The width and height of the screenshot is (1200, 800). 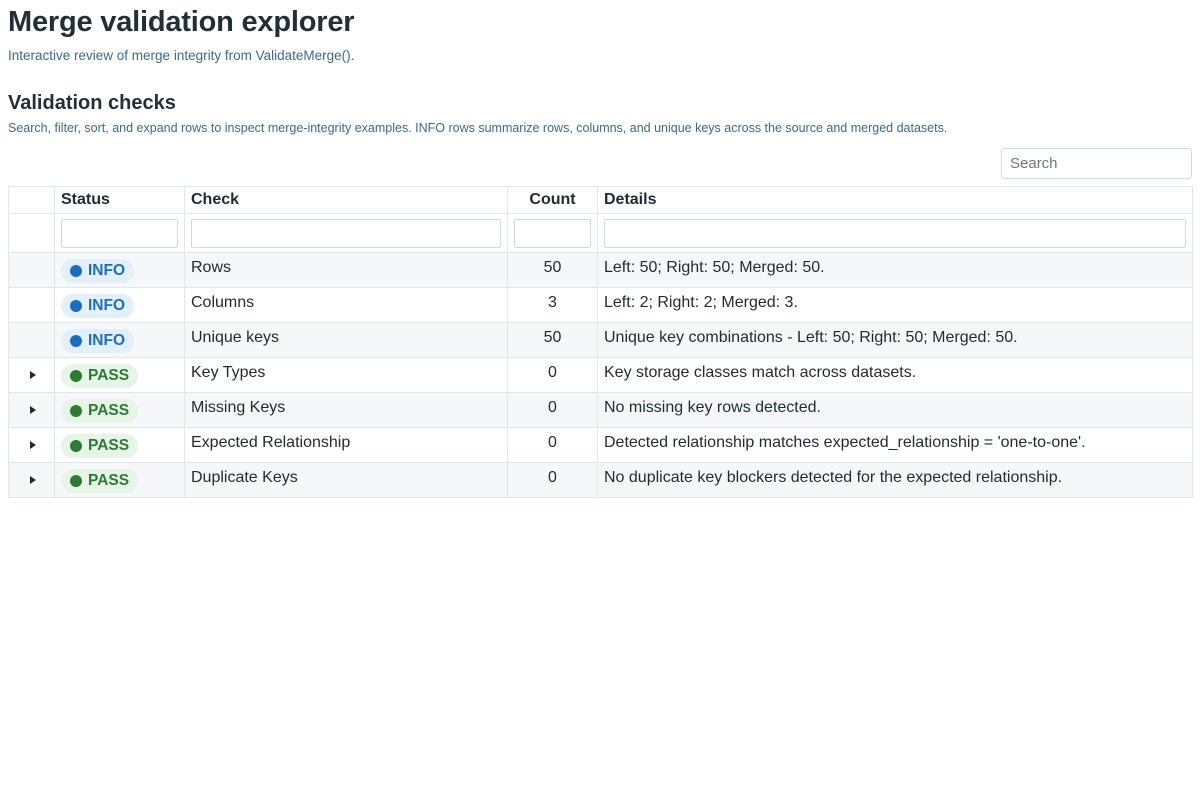 I want to click on details-cell: Left: 2; Right: 2; Merged: 3., so click(x=895, y=305).